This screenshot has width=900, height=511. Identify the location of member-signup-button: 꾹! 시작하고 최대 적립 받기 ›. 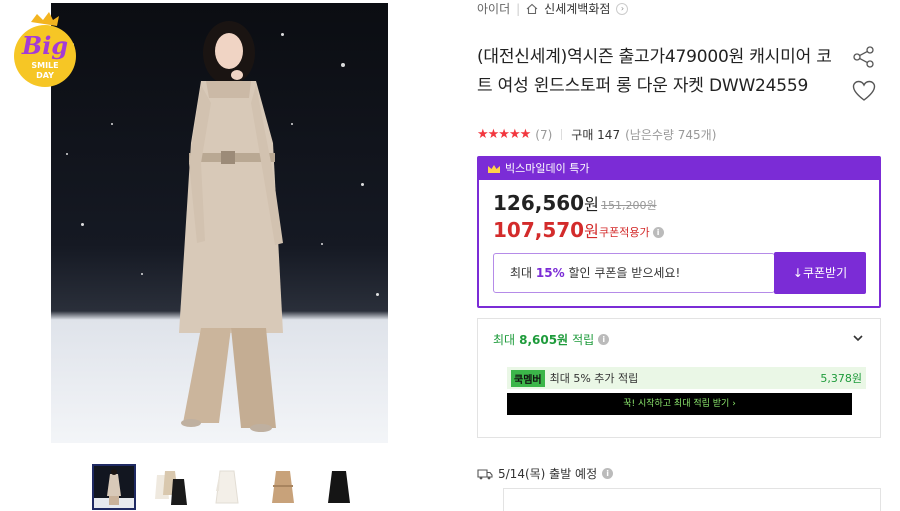
(679, 404).